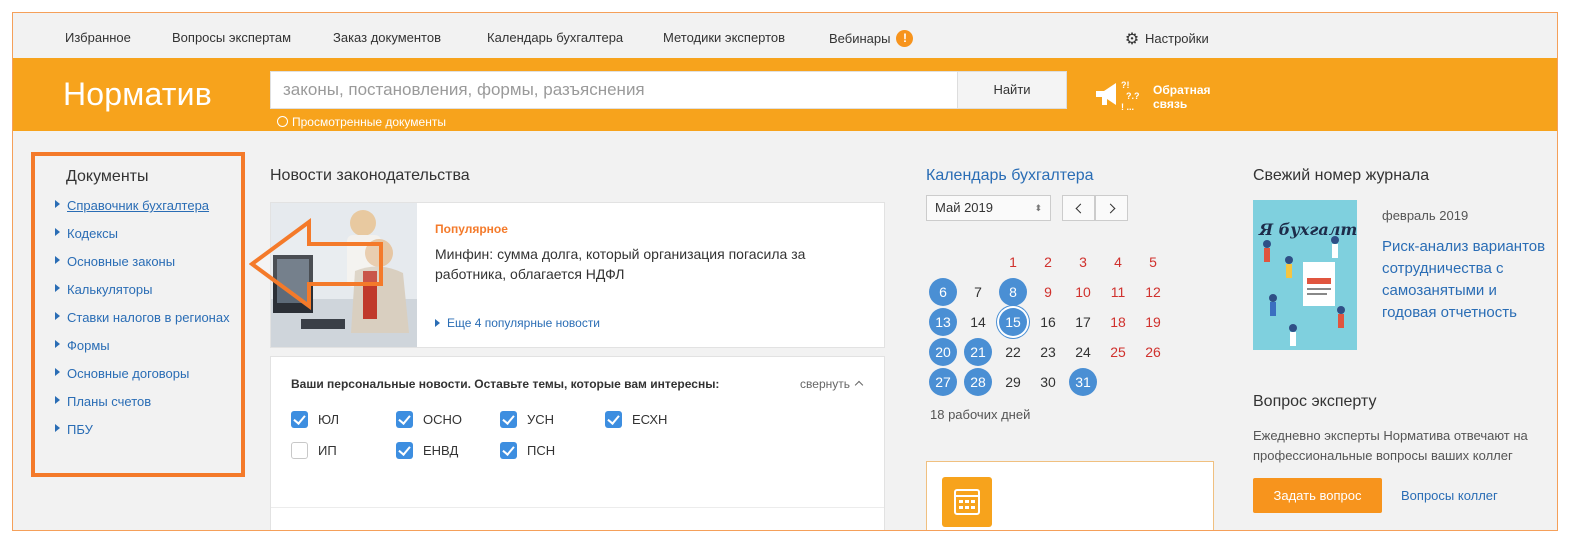  I want to click on calendar-day: 6, so click(943, 292).